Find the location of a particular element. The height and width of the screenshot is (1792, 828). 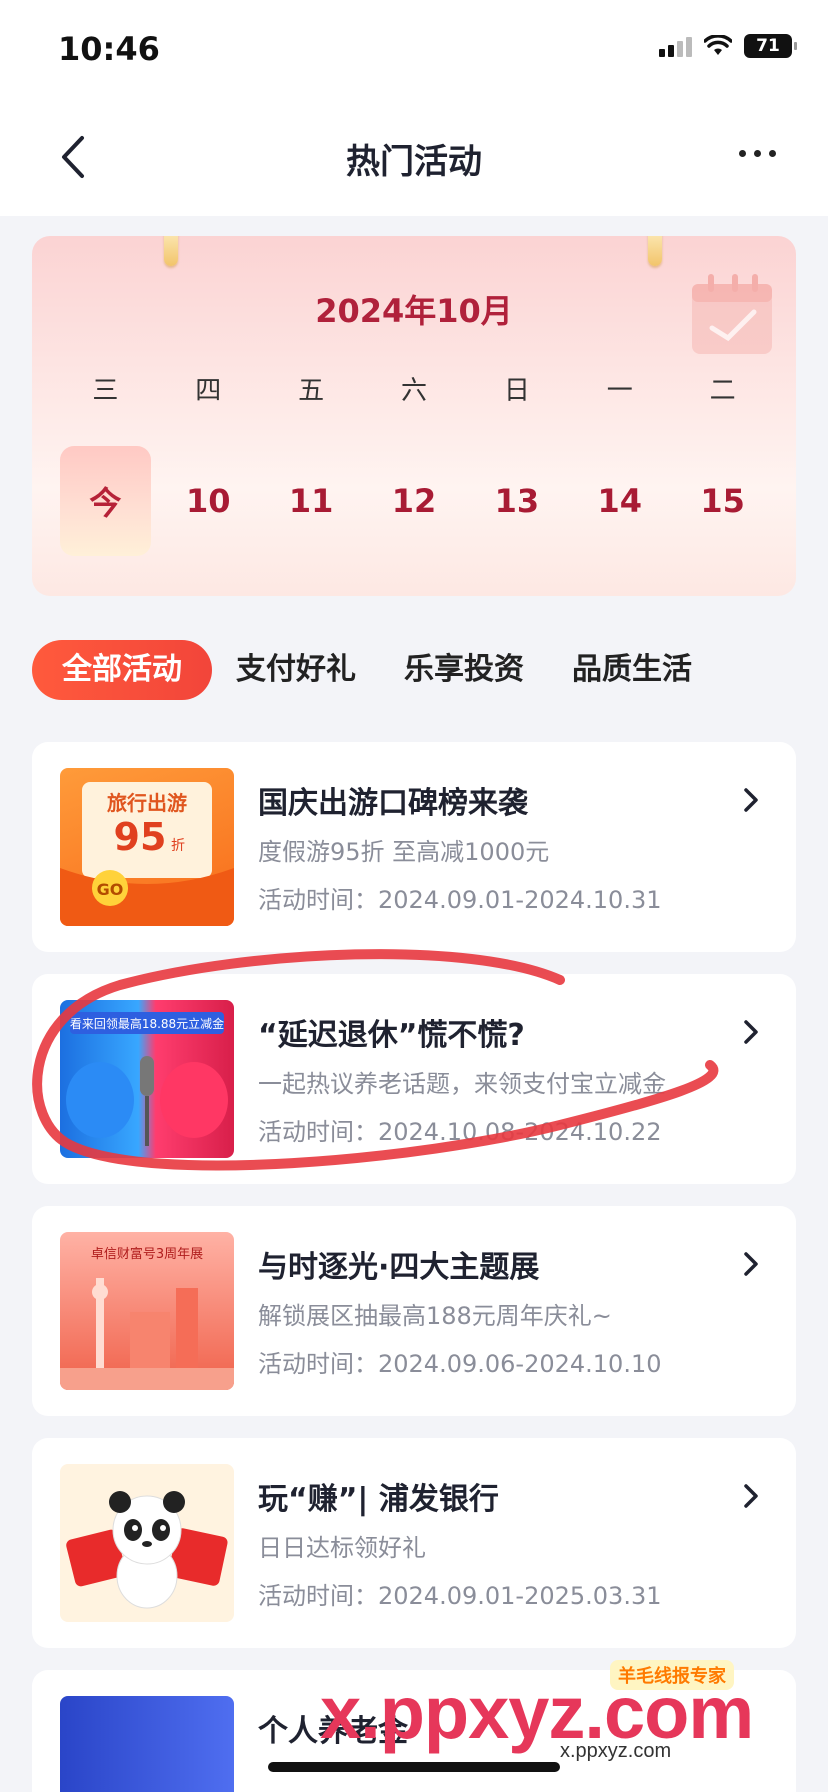

activity-thumbnail: 旅行出游 95 折 GO is located at coordinates (147, 847).